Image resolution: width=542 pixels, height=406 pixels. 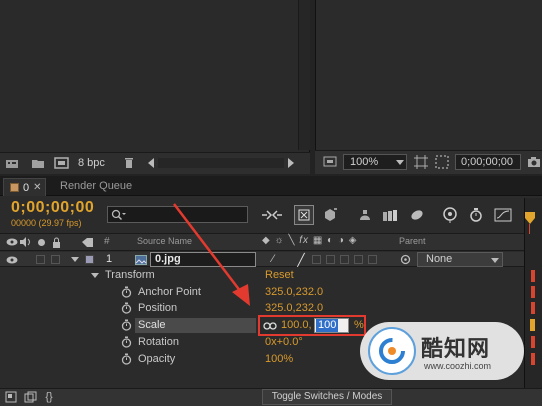 I want to click on rotation-value: 0x+0.0°, so click(x=284, y=342).